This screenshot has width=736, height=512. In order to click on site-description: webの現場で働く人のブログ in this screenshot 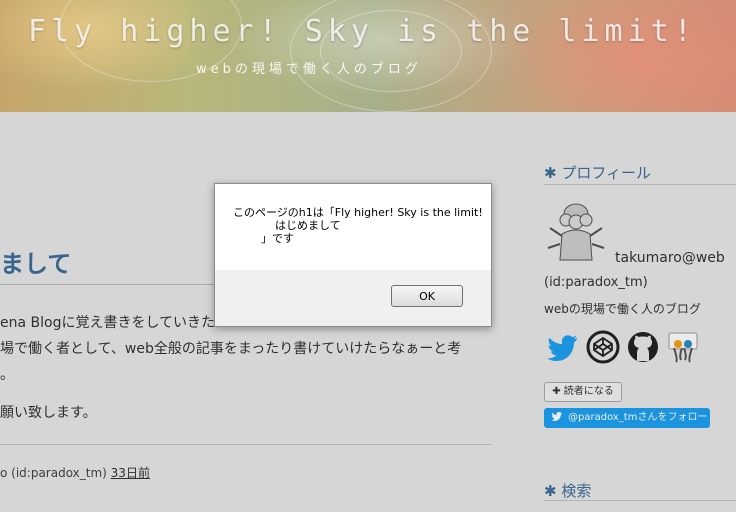, I will do `click(309, 69)`.